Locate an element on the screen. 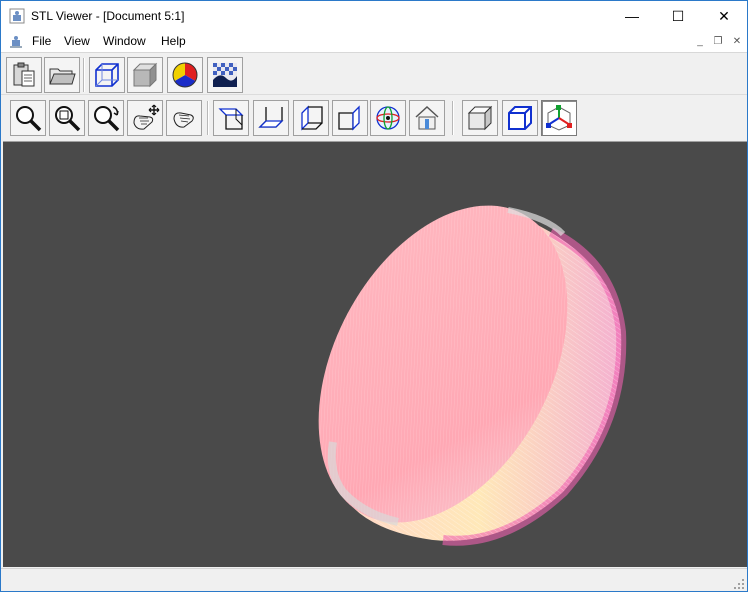 The height and width of the screenshot is (592, 748). zoom-button is located at coordinates (28, 118).